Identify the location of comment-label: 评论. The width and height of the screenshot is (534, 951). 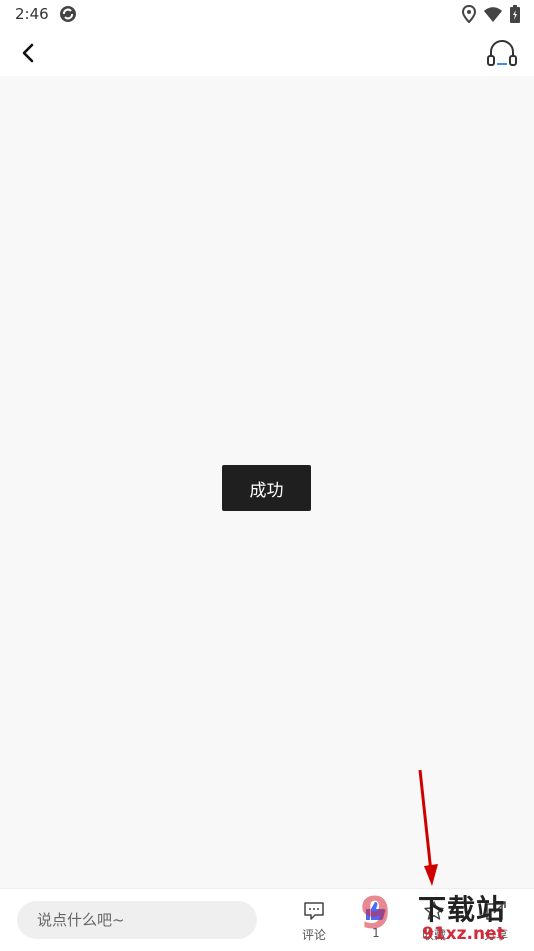
(313, 935).